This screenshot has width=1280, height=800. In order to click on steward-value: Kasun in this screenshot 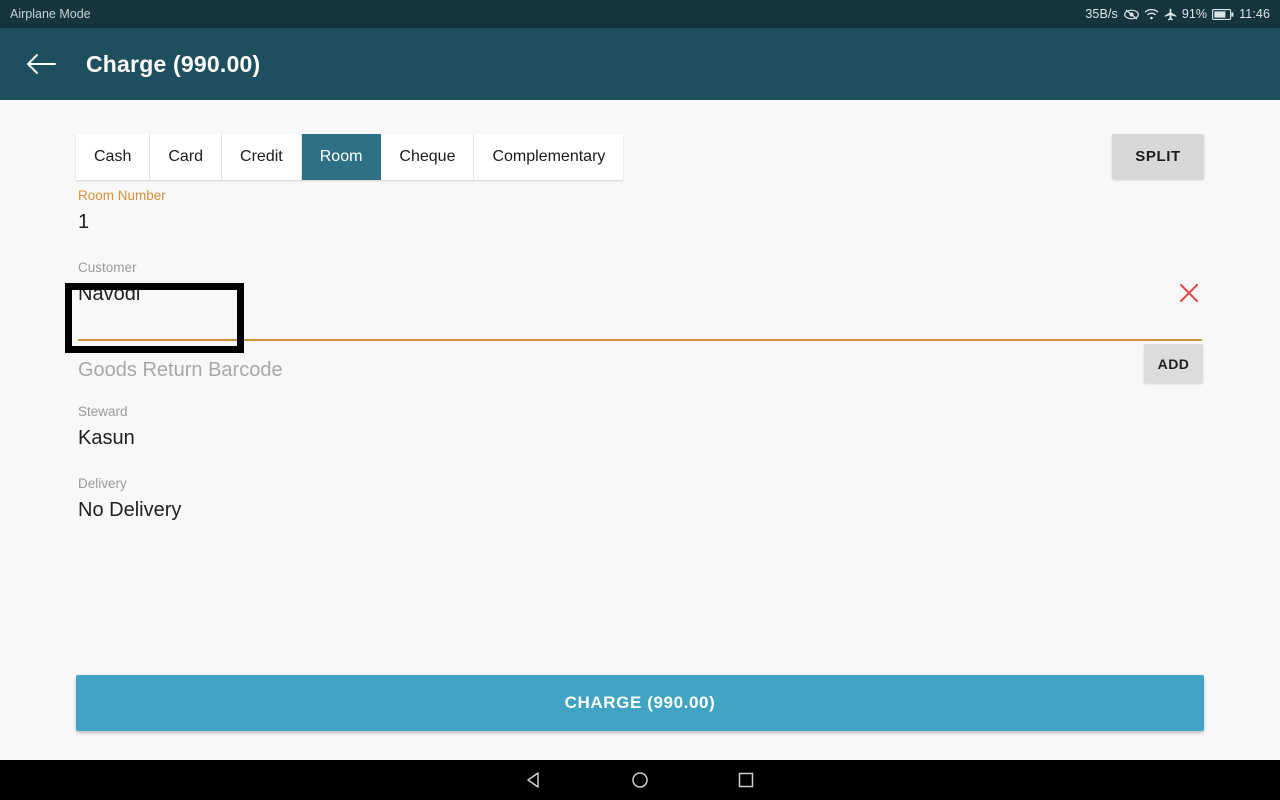, I will do `click(640, 438)`.